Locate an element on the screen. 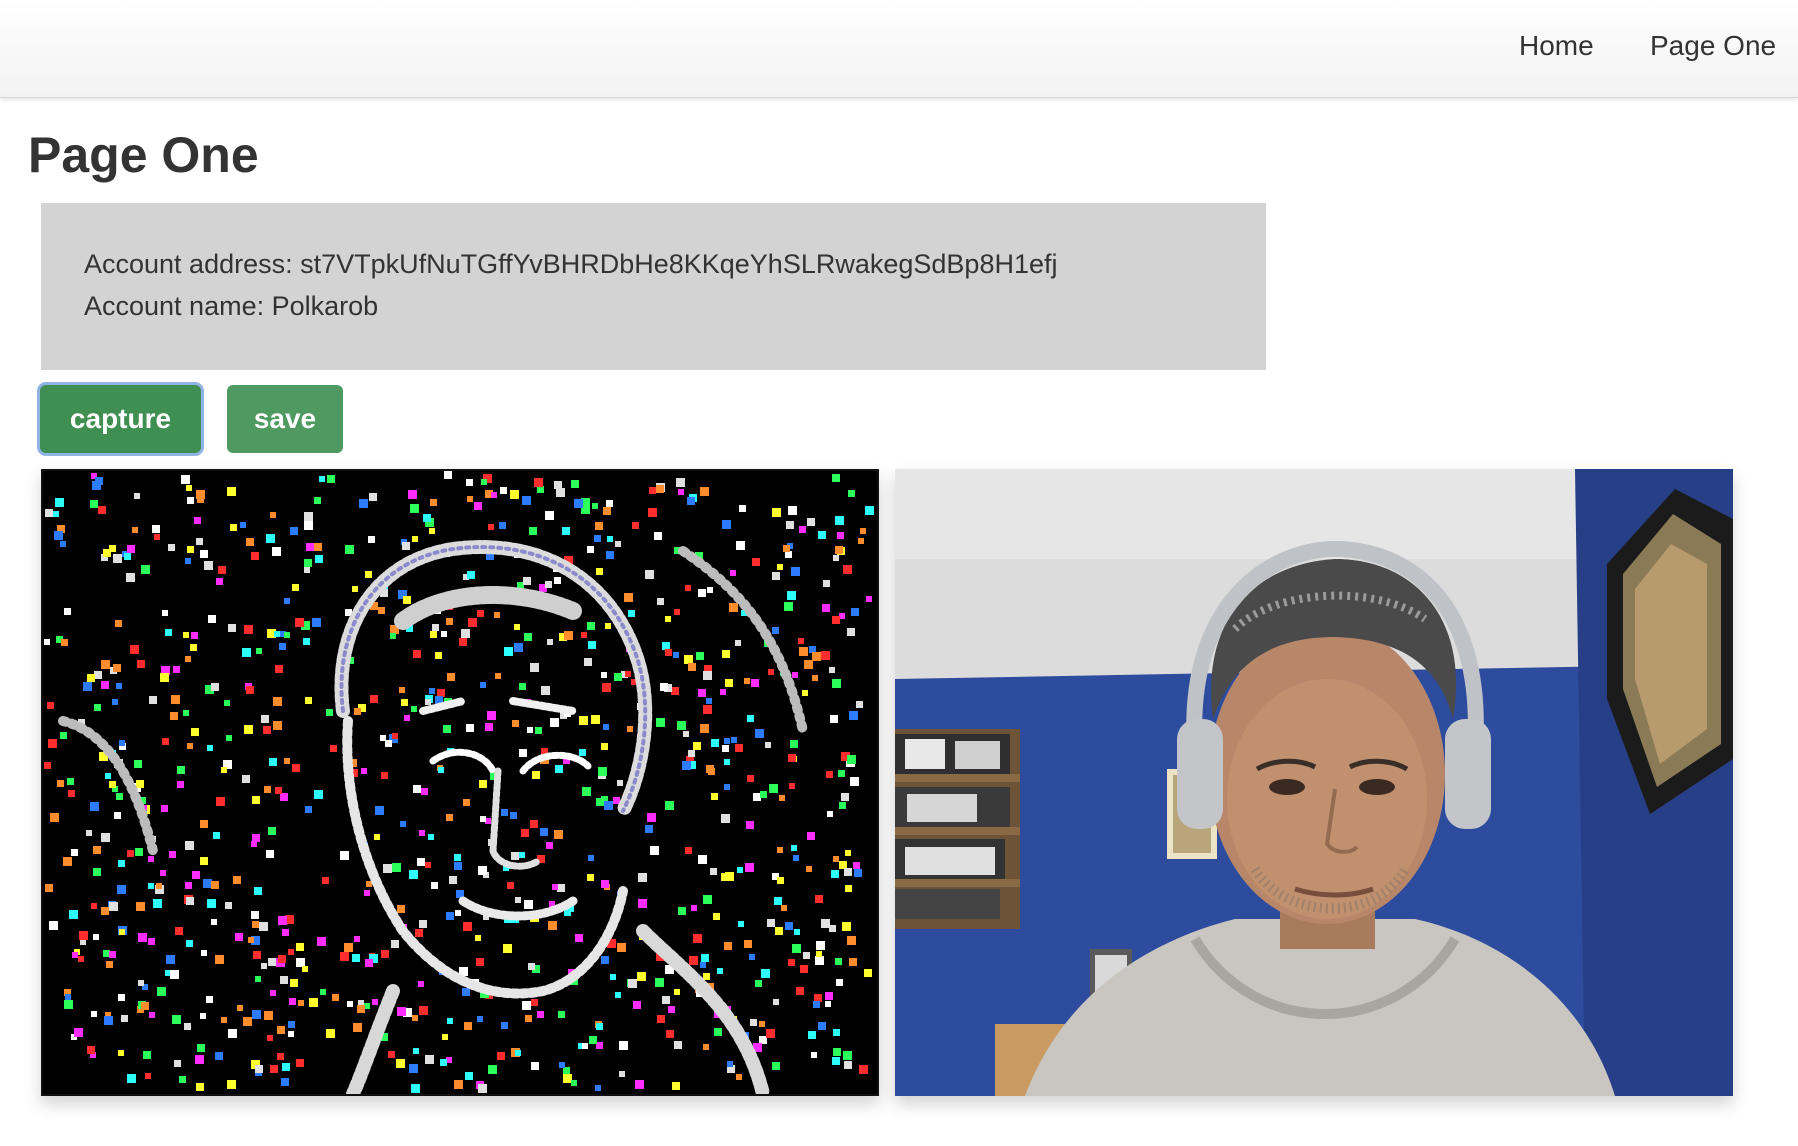  account-name: Account name: Polkarob is located at coordinates (231, 306).